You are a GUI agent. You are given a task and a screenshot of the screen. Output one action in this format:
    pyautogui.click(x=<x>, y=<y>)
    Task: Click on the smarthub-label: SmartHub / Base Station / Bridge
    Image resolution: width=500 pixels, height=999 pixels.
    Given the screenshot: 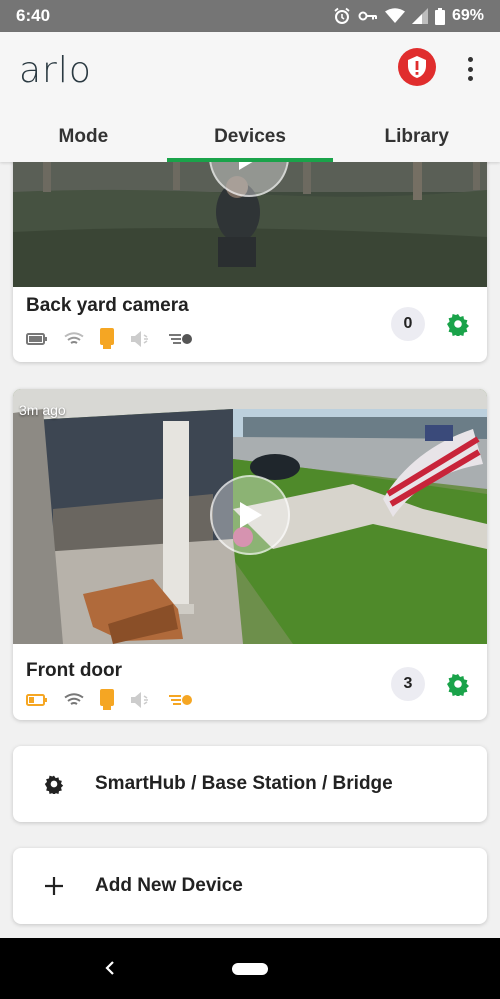 What is the action you would take?
    pyautogui.click(x=244, y=783)
    